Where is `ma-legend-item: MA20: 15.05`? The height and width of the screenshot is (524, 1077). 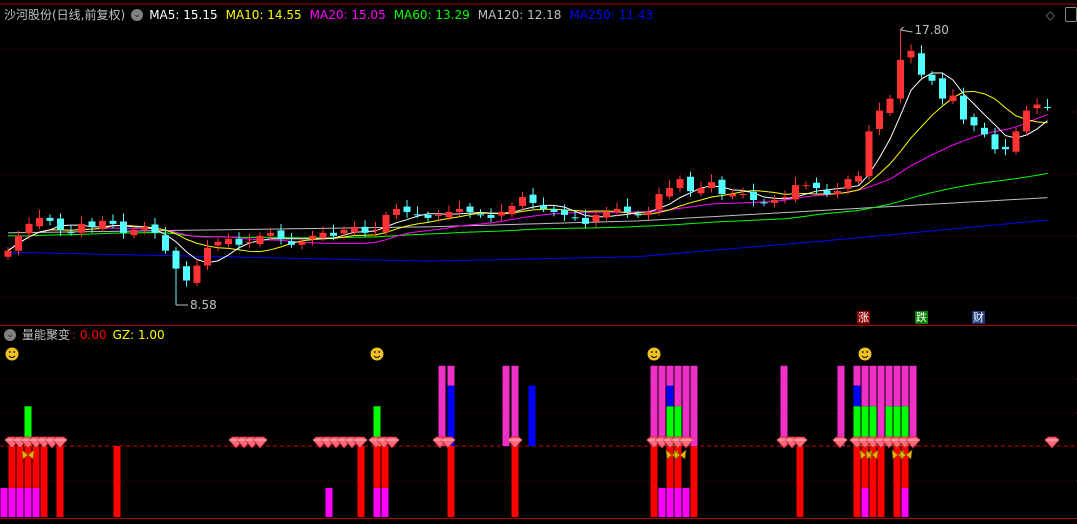 ma-legend-item: MA20: 15.05 is located at coordinates (347, 14).